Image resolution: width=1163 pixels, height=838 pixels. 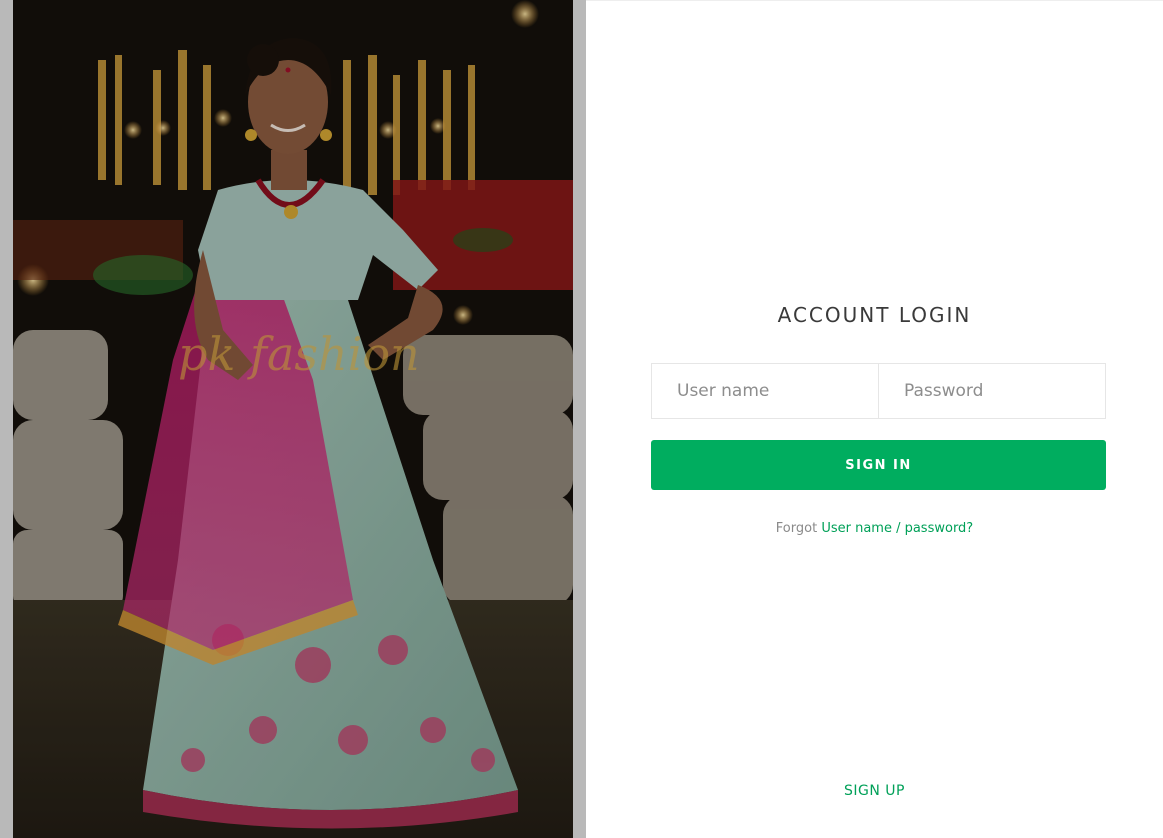 What do you see at coordinates (878, 465) in the screenshot?
I see `sign-in-button: SIGN IN` at bounding box center [878, 465].